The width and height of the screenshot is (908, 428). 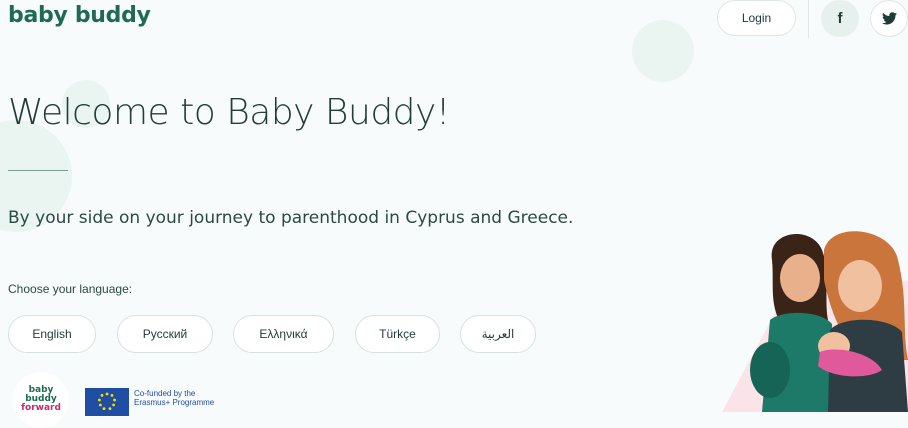 I want to click on language-button-arabic: العربية, so click(x=498, y=334).